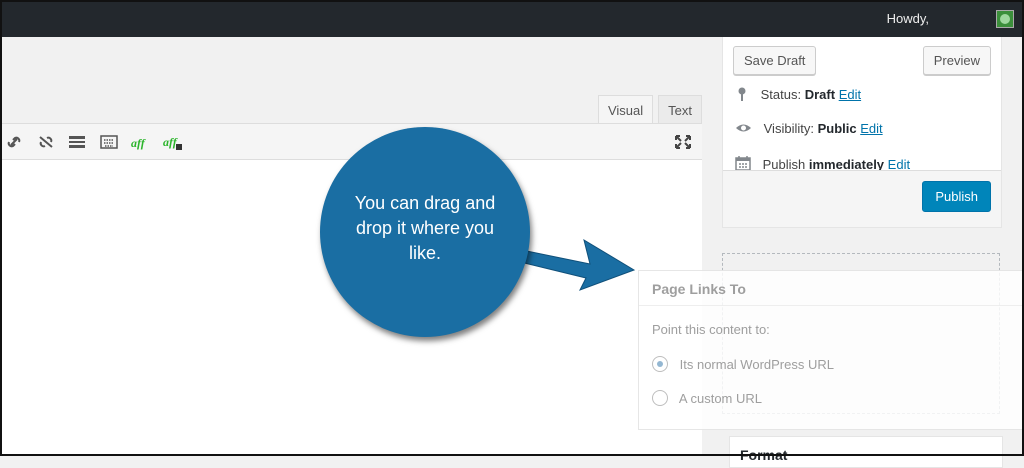  What do you see at coordinates (788, 128) in the screenshot?
I see `visibility-label: Visibility:` at bounding box center [788, 128].